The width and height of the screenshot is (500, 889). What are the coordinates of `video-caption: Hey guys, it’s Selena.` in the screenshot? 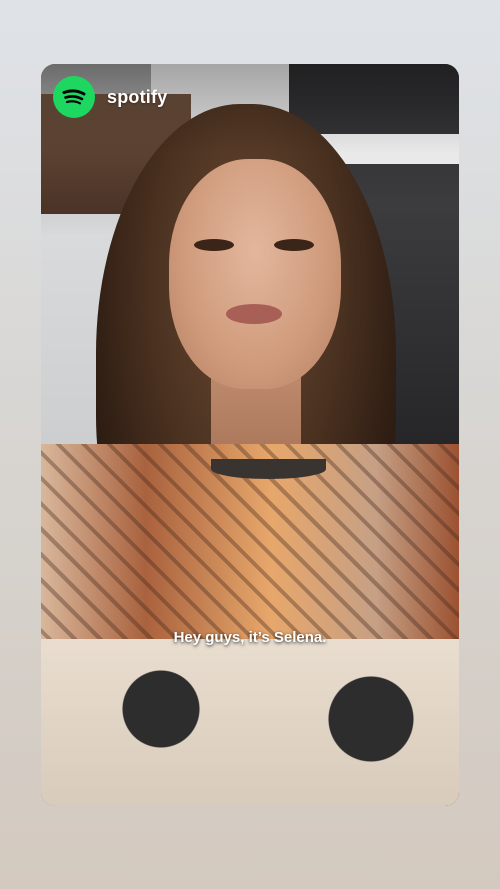 It's located at (250, 637).